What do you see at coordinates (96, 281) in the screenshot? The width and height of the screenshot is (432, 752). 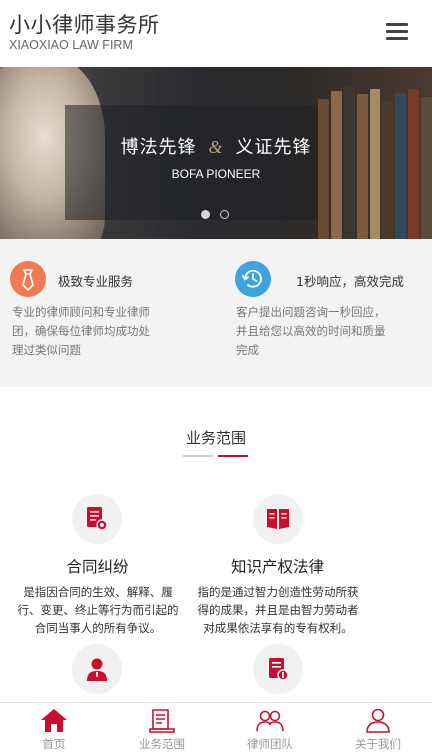 I see `feature-title: 极致专业服务` at bounding box center [96, 281].